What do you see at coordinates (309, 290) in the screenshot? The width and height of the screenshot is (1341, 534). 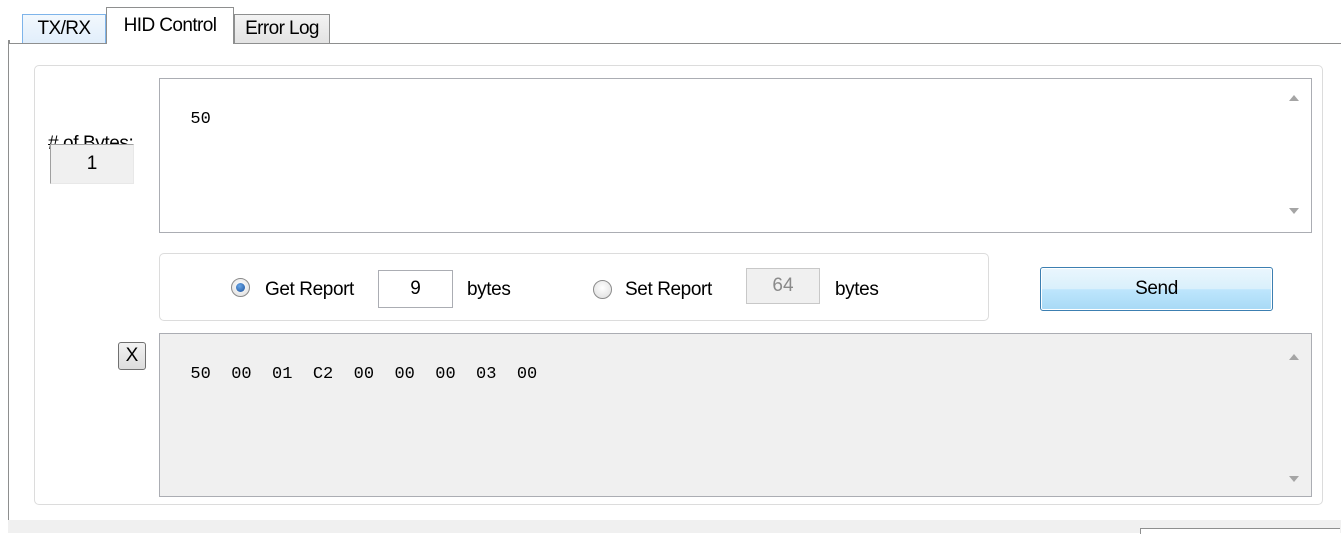 I see `get-report-label: Get Report` at bounding box center [309, 290].